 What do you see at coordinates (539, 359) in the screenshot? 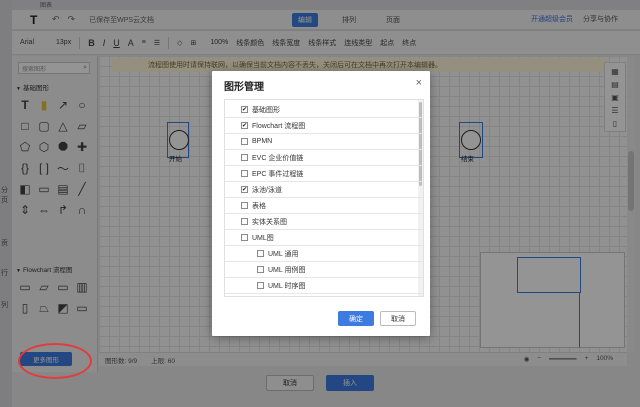
I see `zoom-out-icon: −` at bounding box center [539, 359].